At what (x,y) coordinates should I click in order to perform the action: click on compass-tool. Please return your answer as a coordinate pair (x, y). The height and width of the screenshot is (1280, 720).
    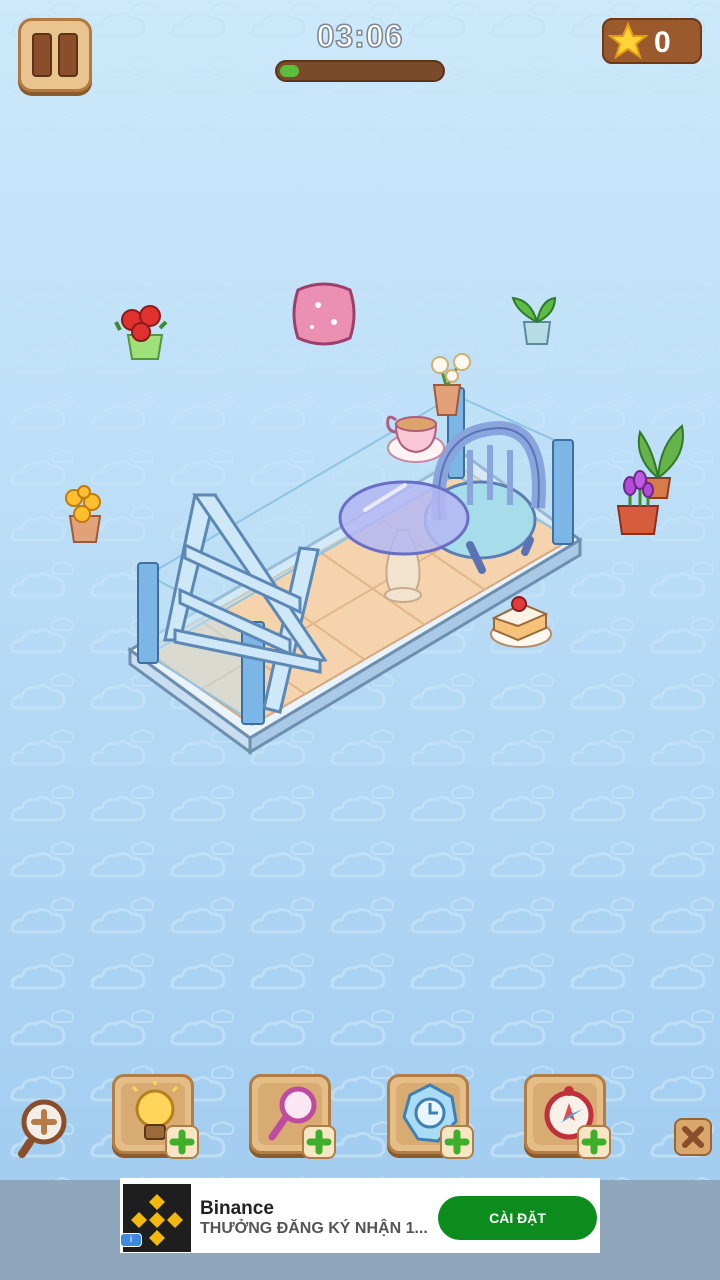
    Looking at the image, I should click on (567, 1116).